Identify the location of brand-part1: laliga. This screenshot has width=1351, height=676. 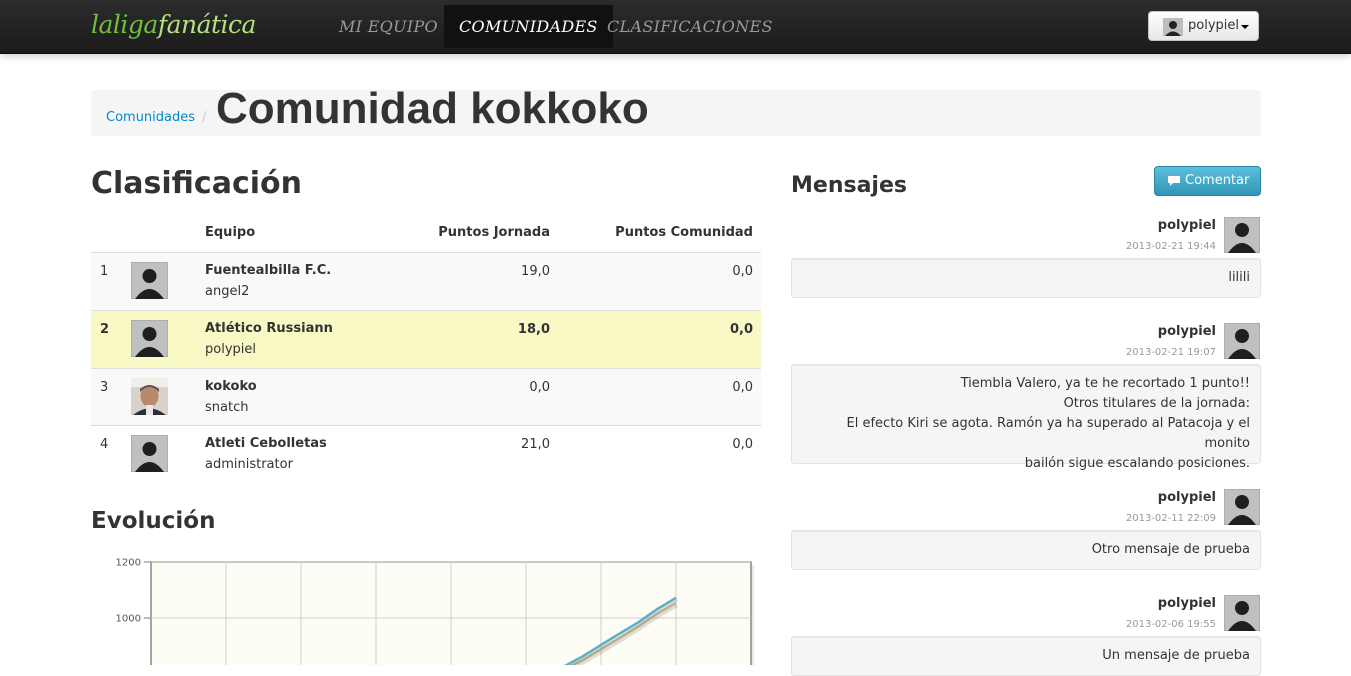
(124, 24).